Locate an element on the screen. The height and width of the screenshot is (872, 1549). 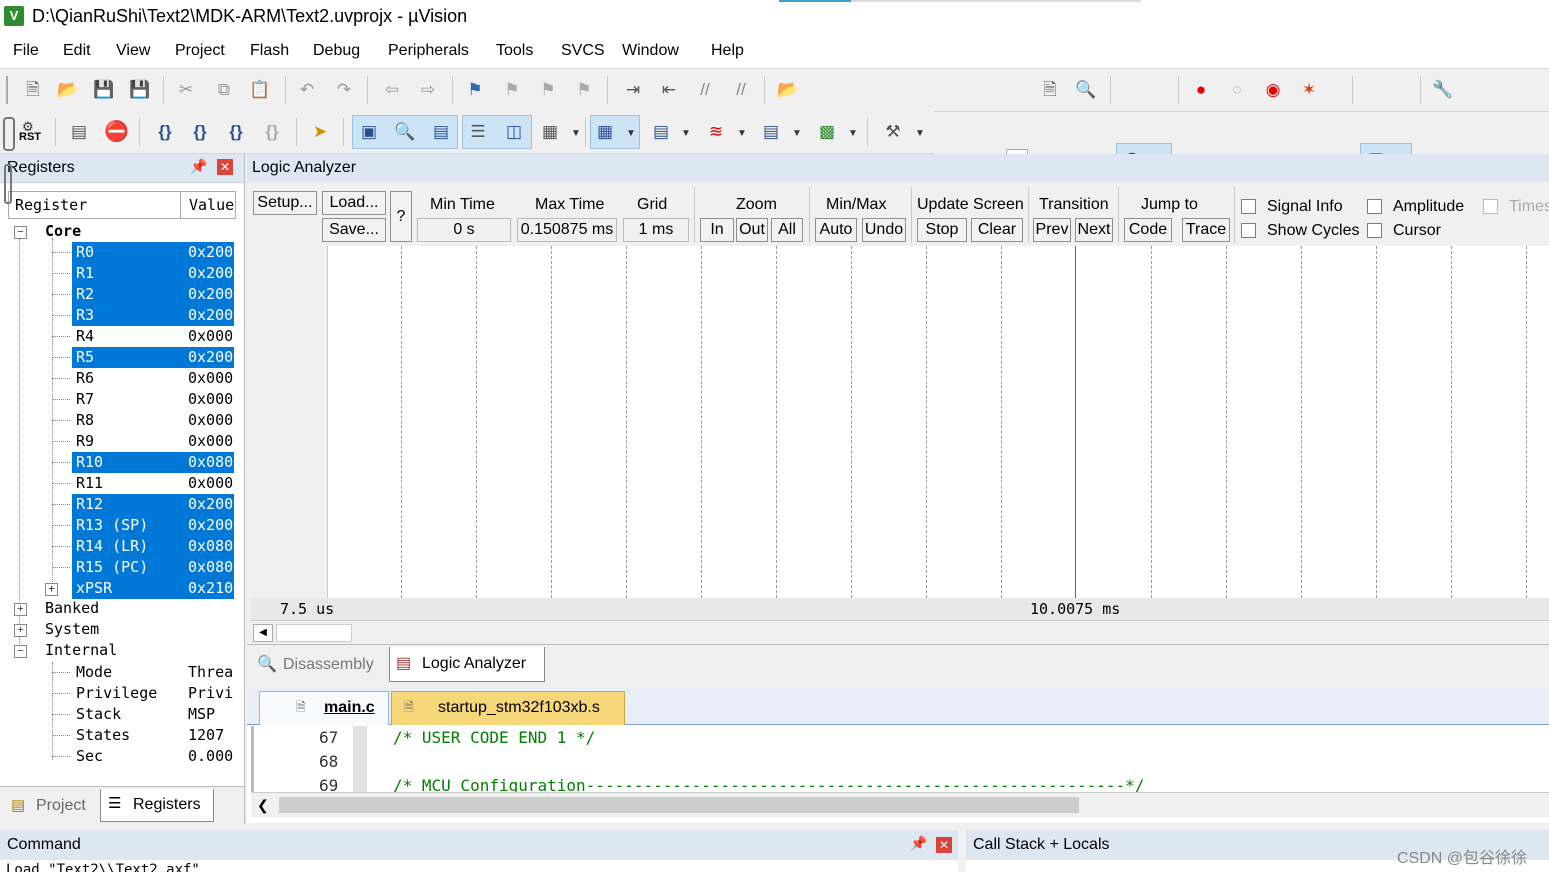
undo-icon: ↶ is located at coordinates (307, 90).